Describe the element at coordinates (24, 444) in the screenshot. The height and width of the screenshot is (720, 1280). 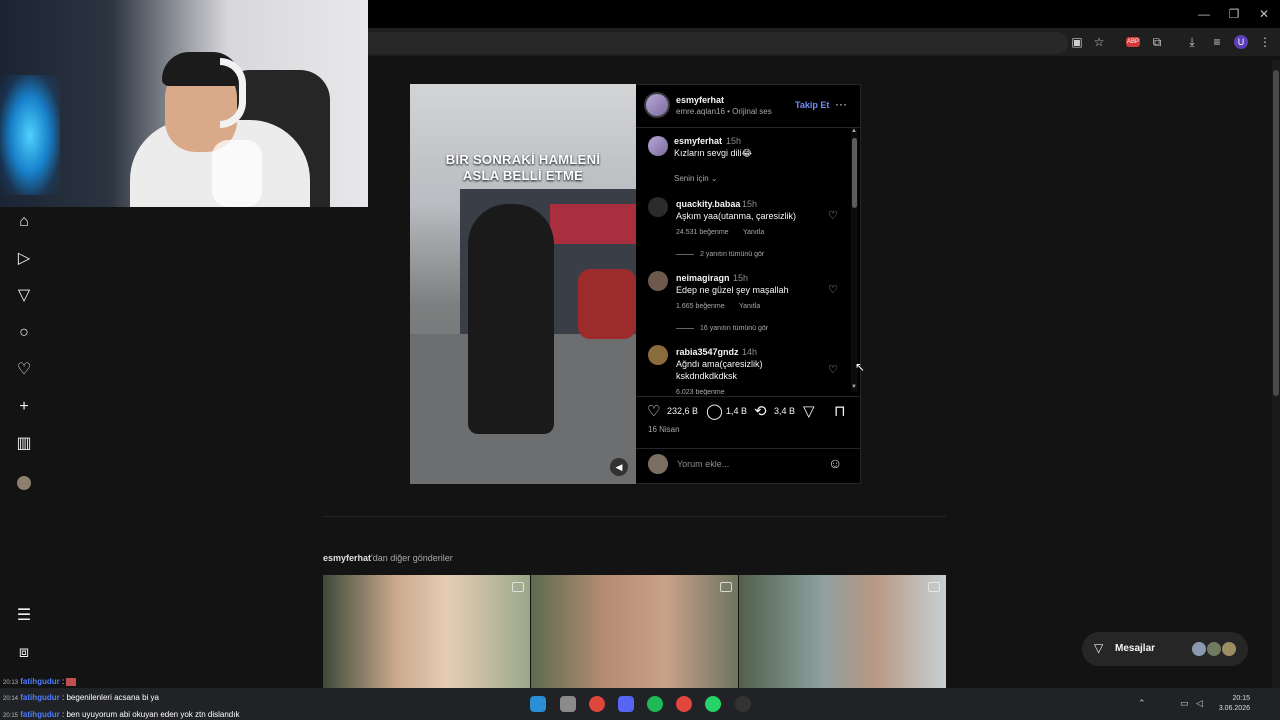
I see `dashboard-icon: ▥` at that location.